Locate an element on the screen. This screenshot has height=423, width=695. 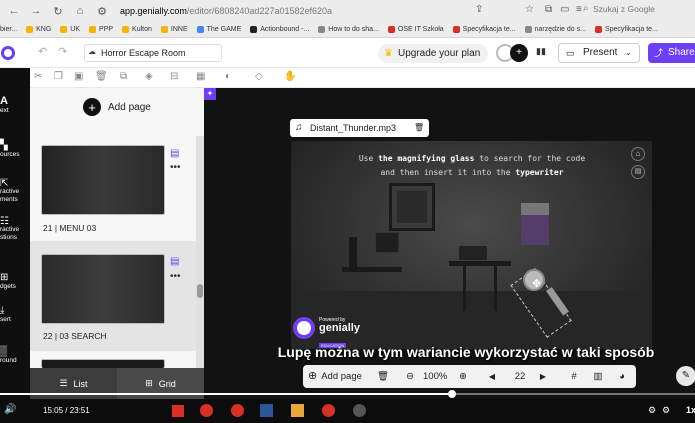
copy-icon: ❐ is located at coordinates (58, 76).